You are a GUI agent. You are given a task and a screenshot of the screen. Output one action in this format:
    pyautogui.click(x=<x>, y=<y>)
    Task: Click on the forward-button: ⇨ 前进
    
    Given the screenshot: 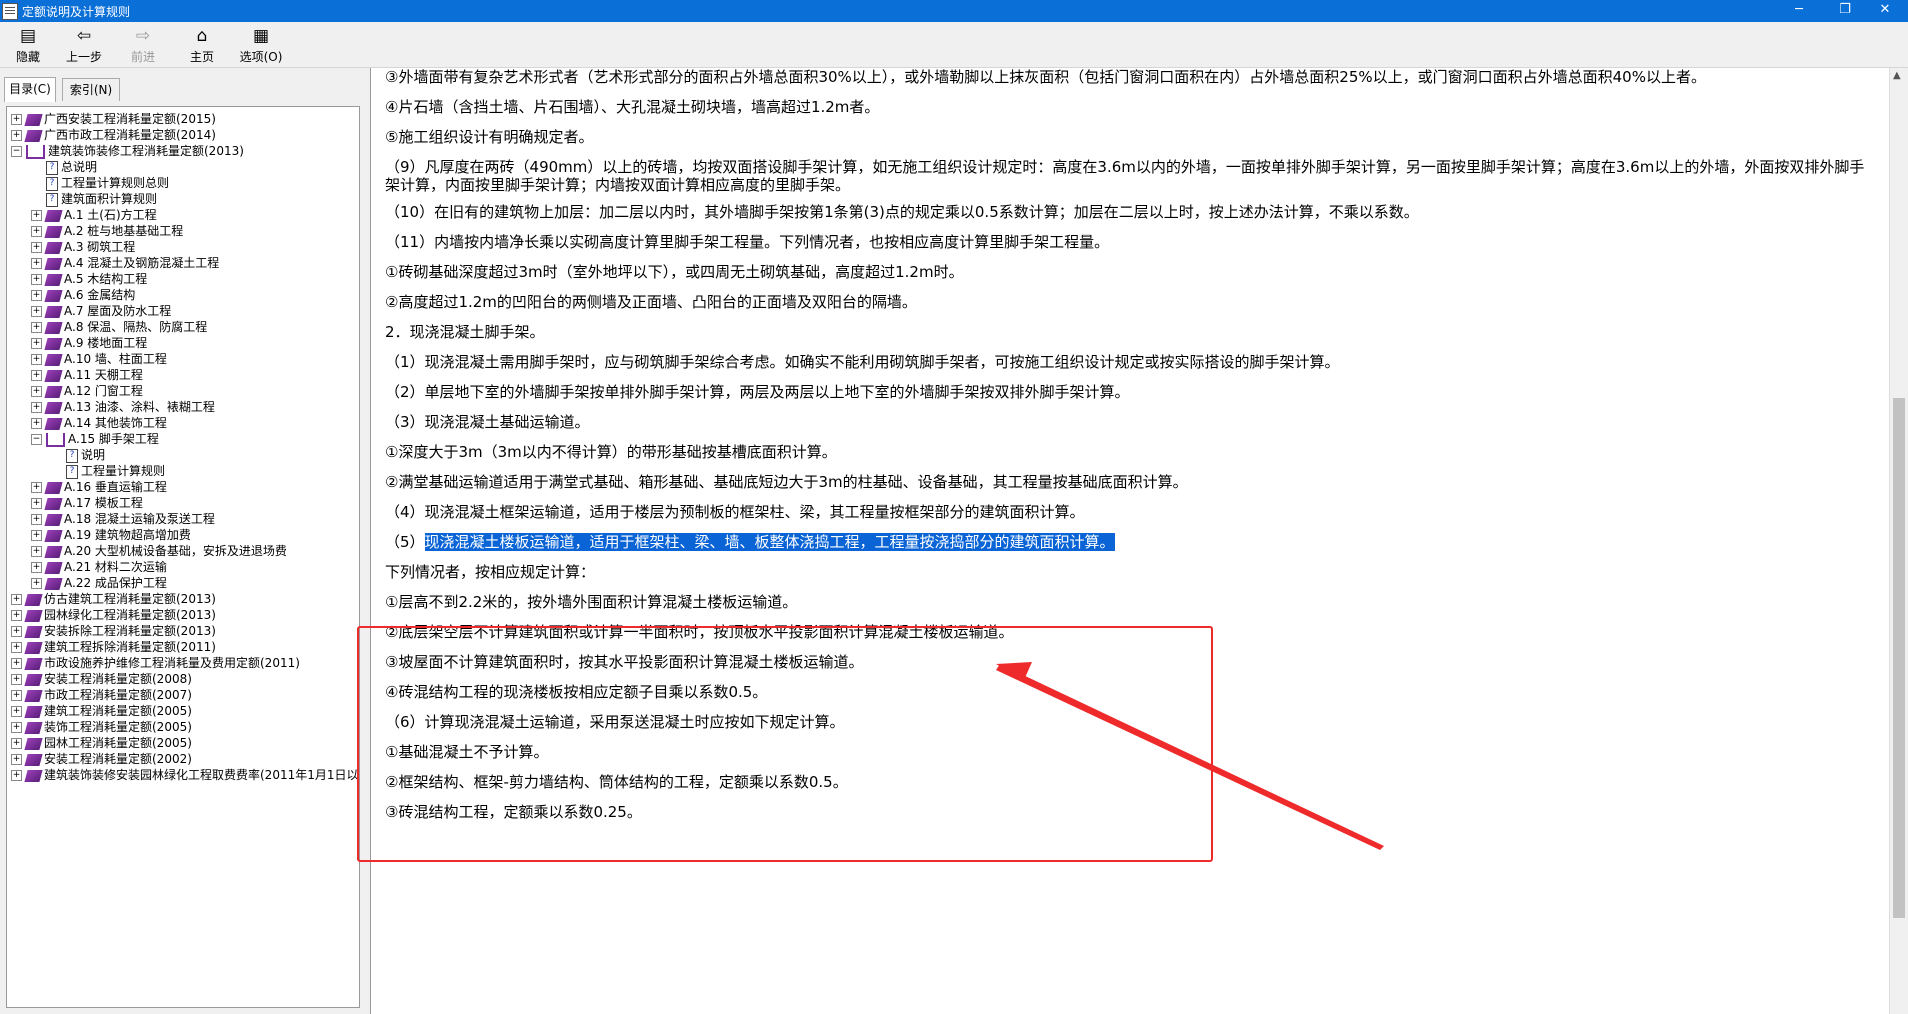 What is the action you would take?
    pyautogui.click(x=143, y=46)
    